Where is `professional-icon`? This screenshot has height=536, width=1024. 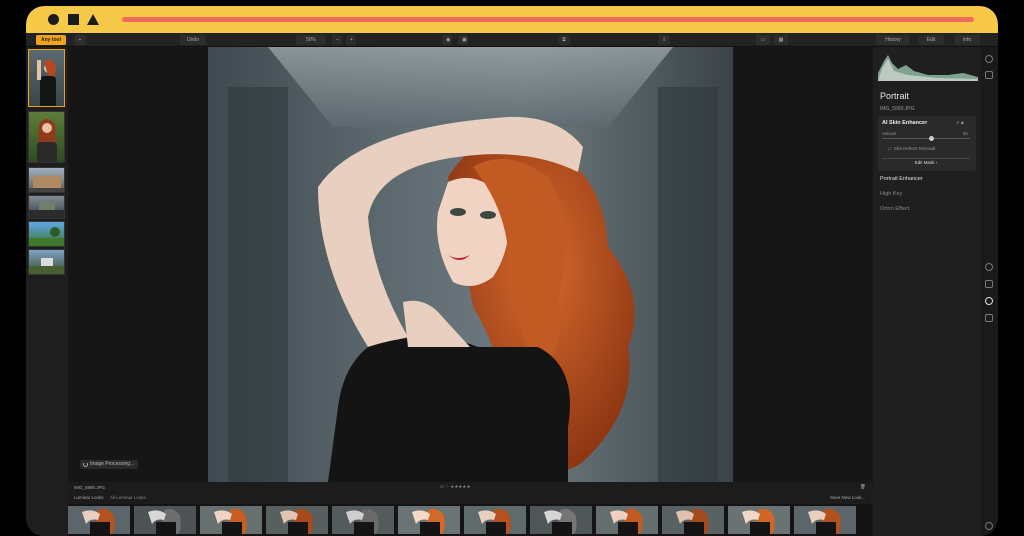
professional-icon is located at coordinates (989, 318).